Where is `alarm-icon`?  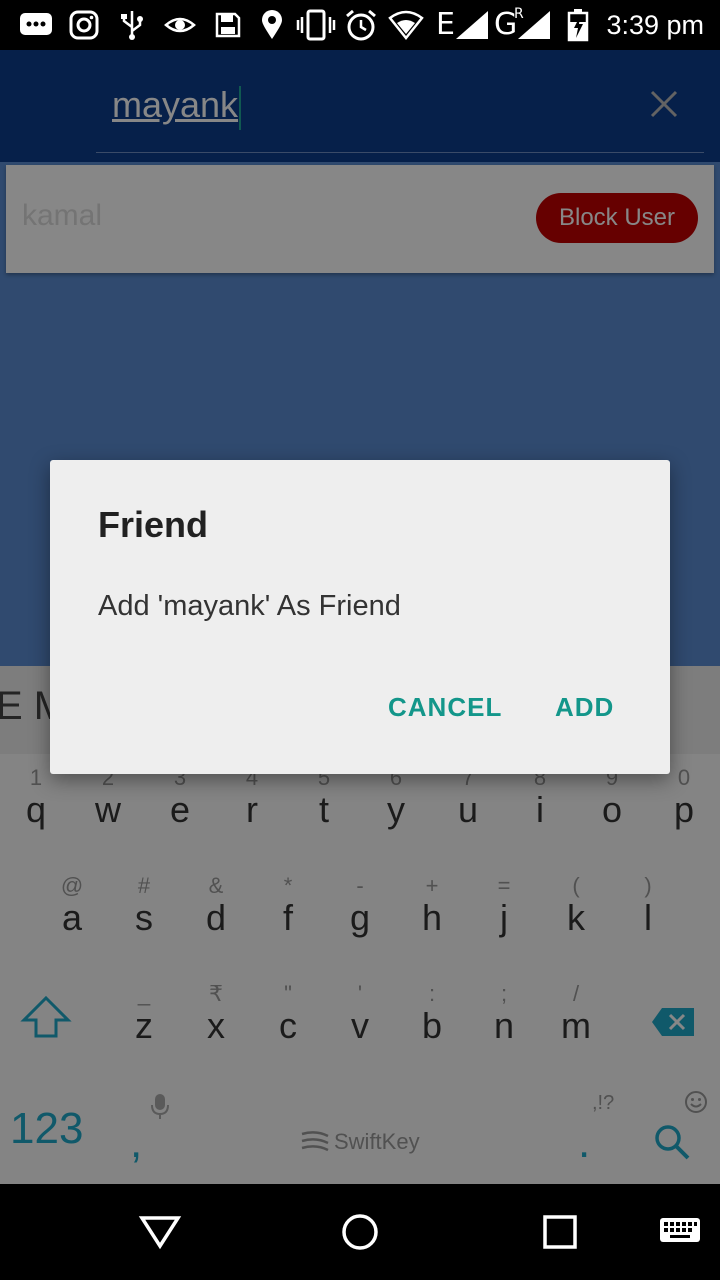
alarm-icon is located at coordinates (361, 25).